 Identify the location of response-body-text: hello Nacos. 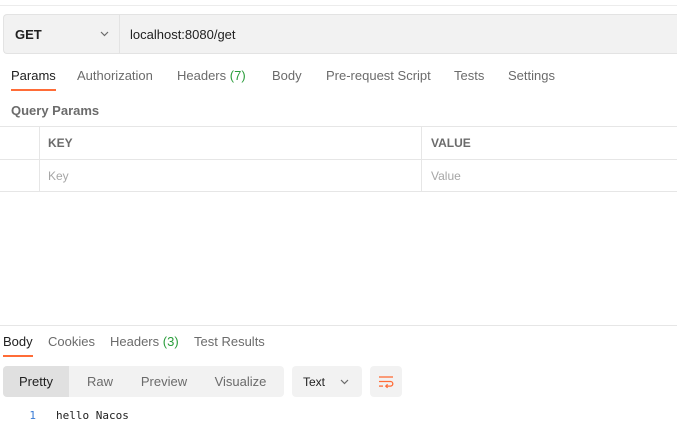
(92, 415).